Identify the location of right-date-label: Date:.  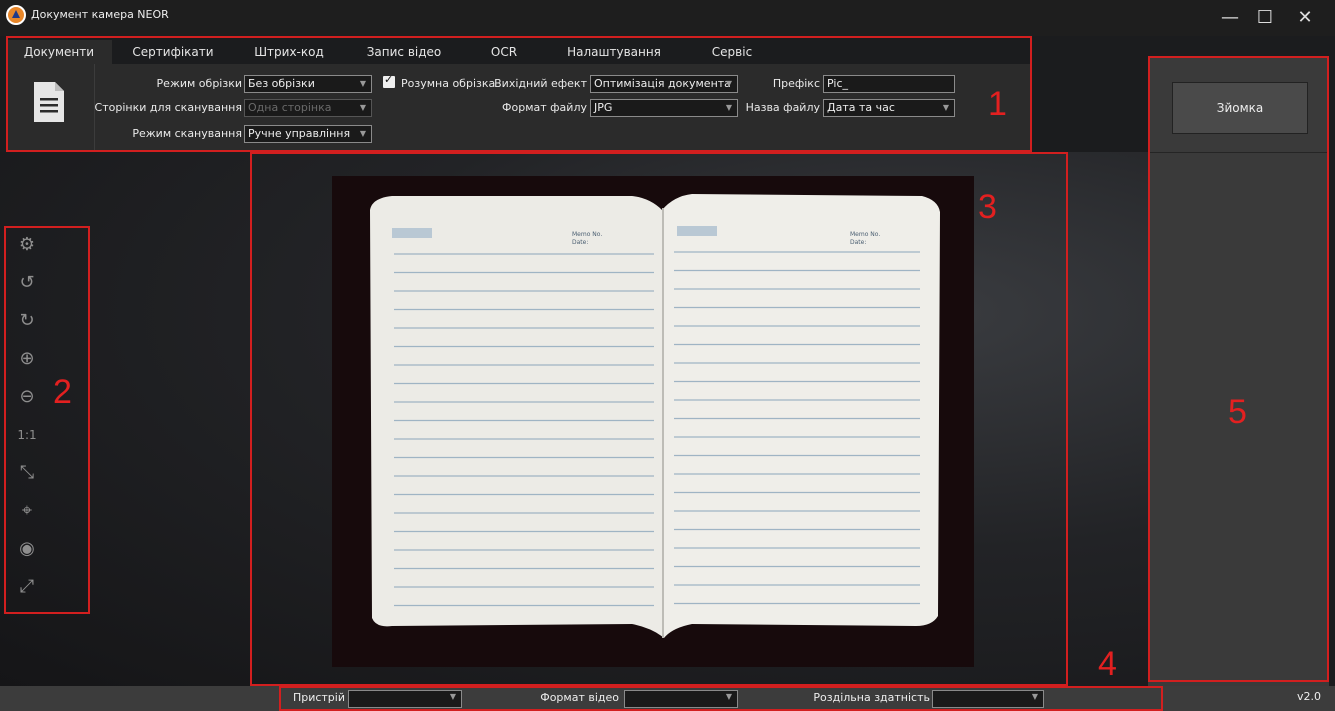
(858, 242).